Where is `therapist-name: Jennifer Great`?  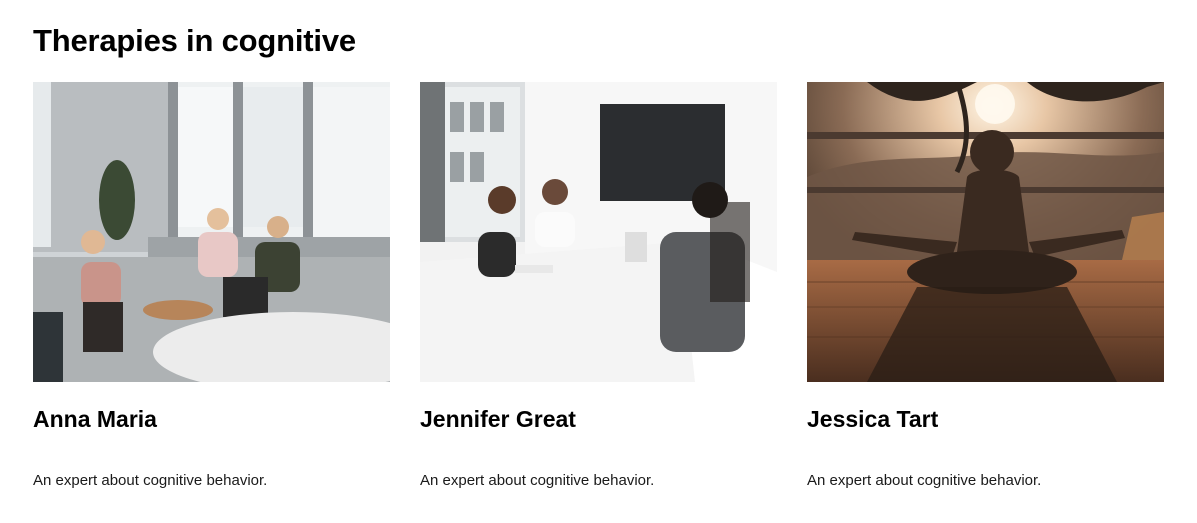
therapist-name: Jennifer Great is located at coordinates (498, 419).